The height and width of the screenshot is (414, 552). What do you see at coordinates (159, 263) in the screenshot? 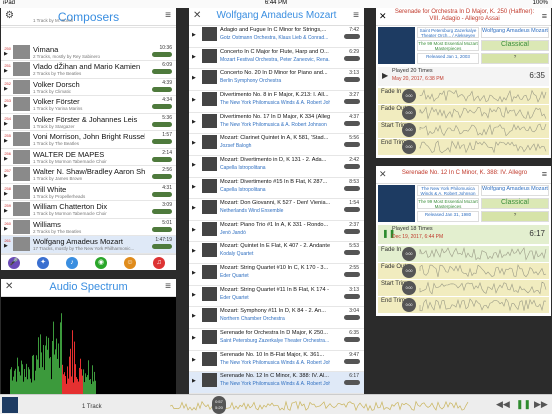
I see `guitar-icon: ♫` at bounding box center [159, 263].